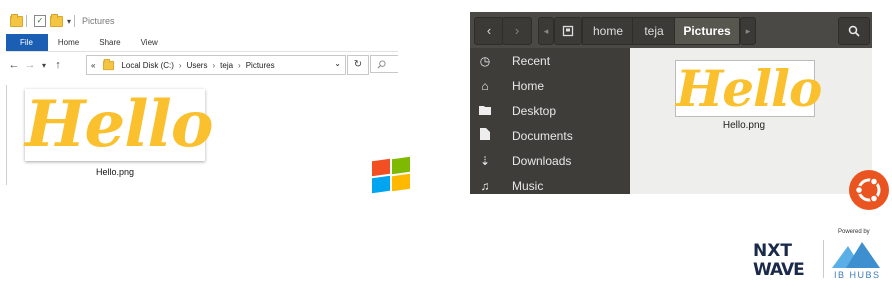 The width and height of the screenshot is (892, 288). Describe the element at coordinates (6, 135) in the screenshot. I see `pane-edge` at that location.